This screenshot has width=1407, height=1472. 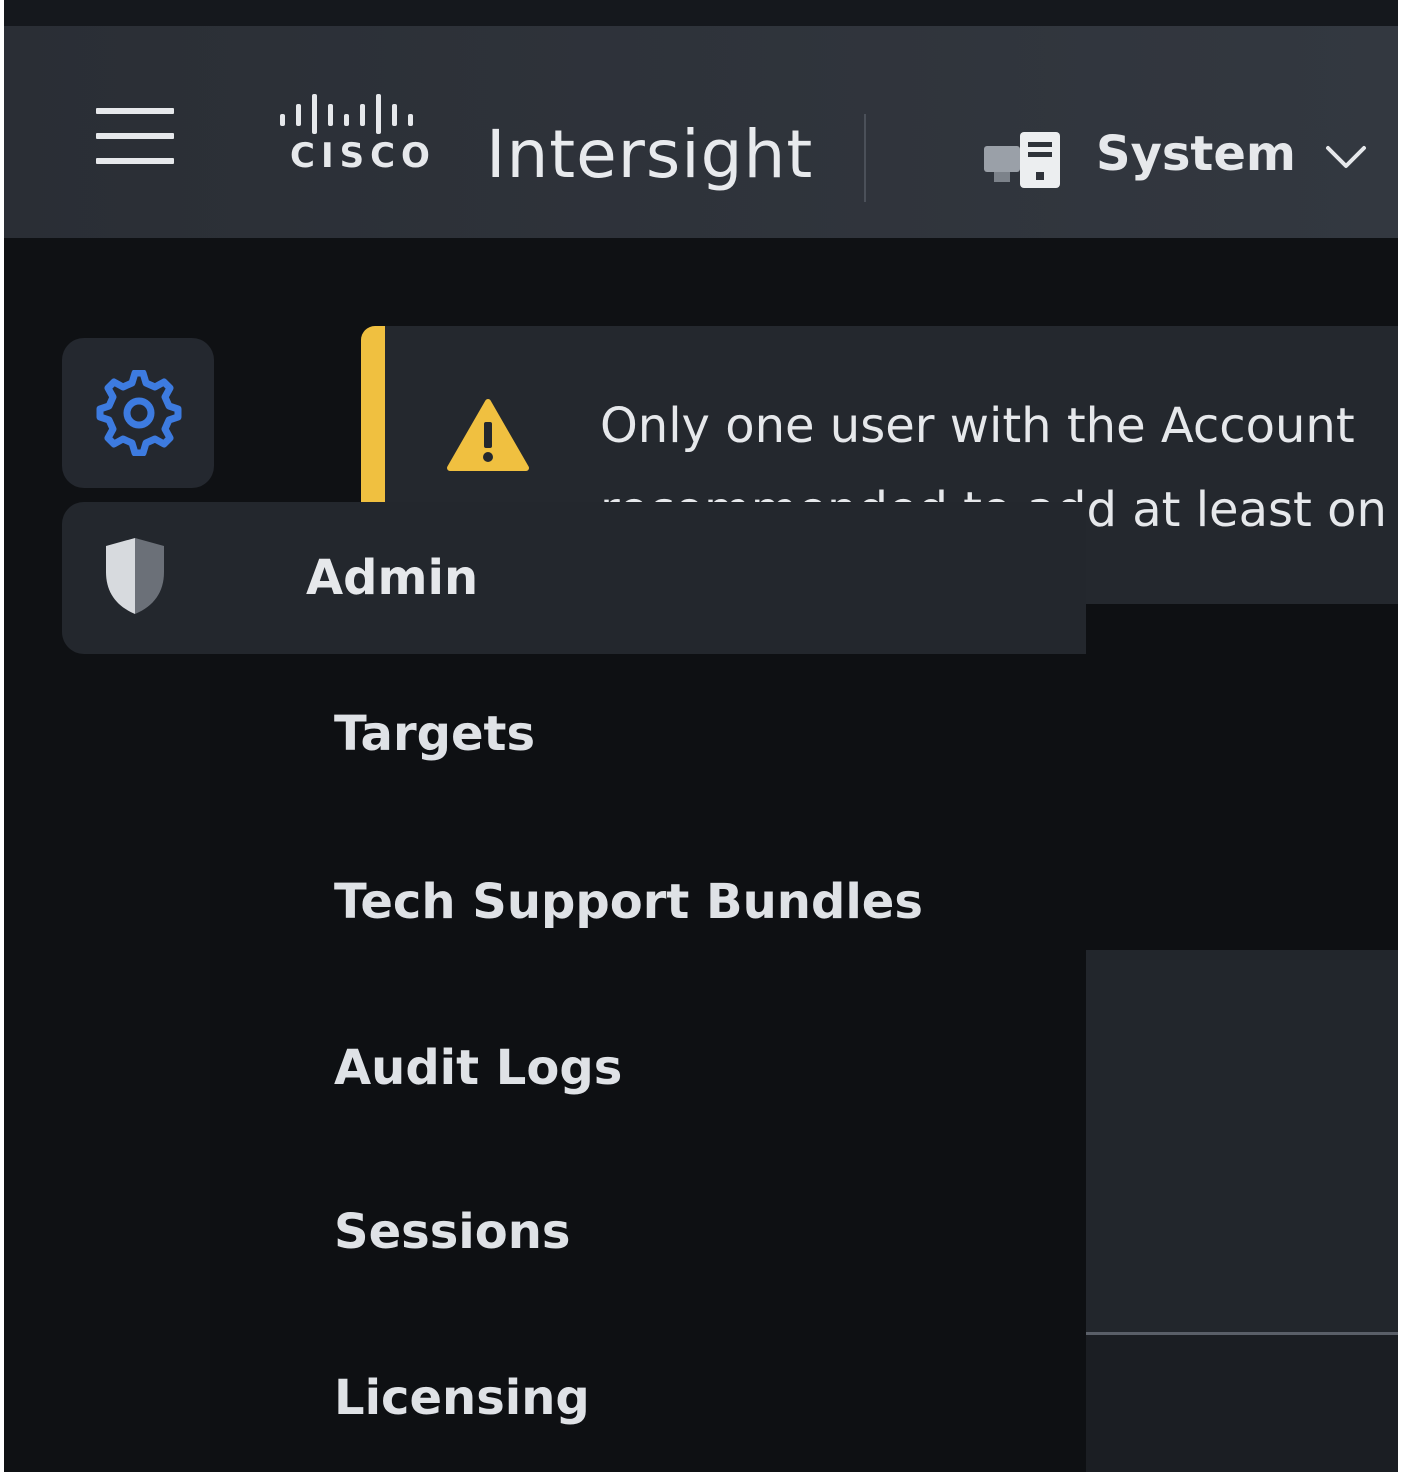 What do you see at coordinates (1196, 154) in the screenshot?
I see `scope-selector-label: System` at bounding box center [1196, 154].